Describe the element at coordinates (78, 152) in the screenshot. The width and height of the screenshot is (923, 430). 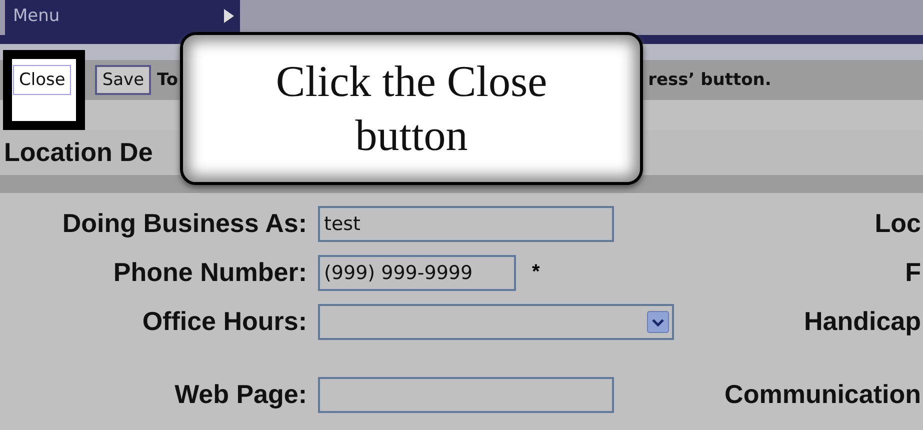
I see `section-title: Location De` at that location.